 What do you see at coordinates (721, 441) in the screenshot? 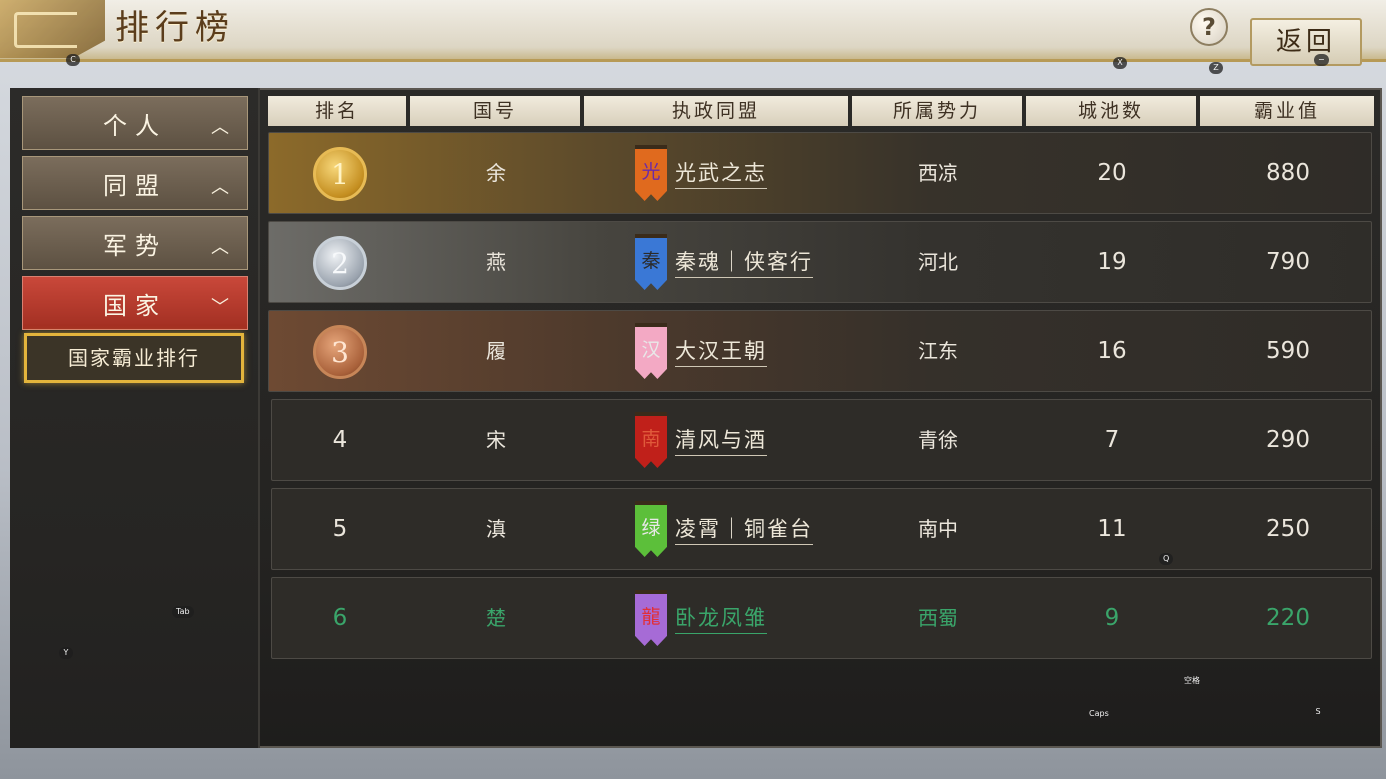
I see `alliance-link: 清风与酒` at bounding box center [721, 441].